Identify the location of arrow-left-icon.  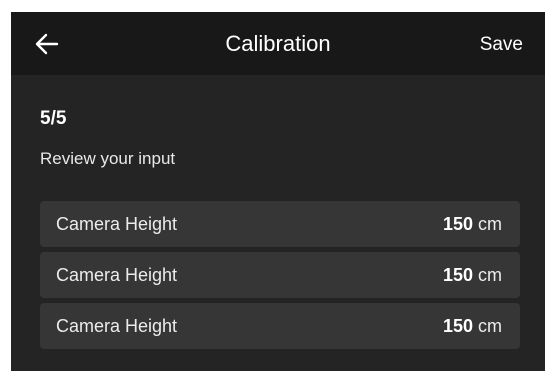
(47, 44).